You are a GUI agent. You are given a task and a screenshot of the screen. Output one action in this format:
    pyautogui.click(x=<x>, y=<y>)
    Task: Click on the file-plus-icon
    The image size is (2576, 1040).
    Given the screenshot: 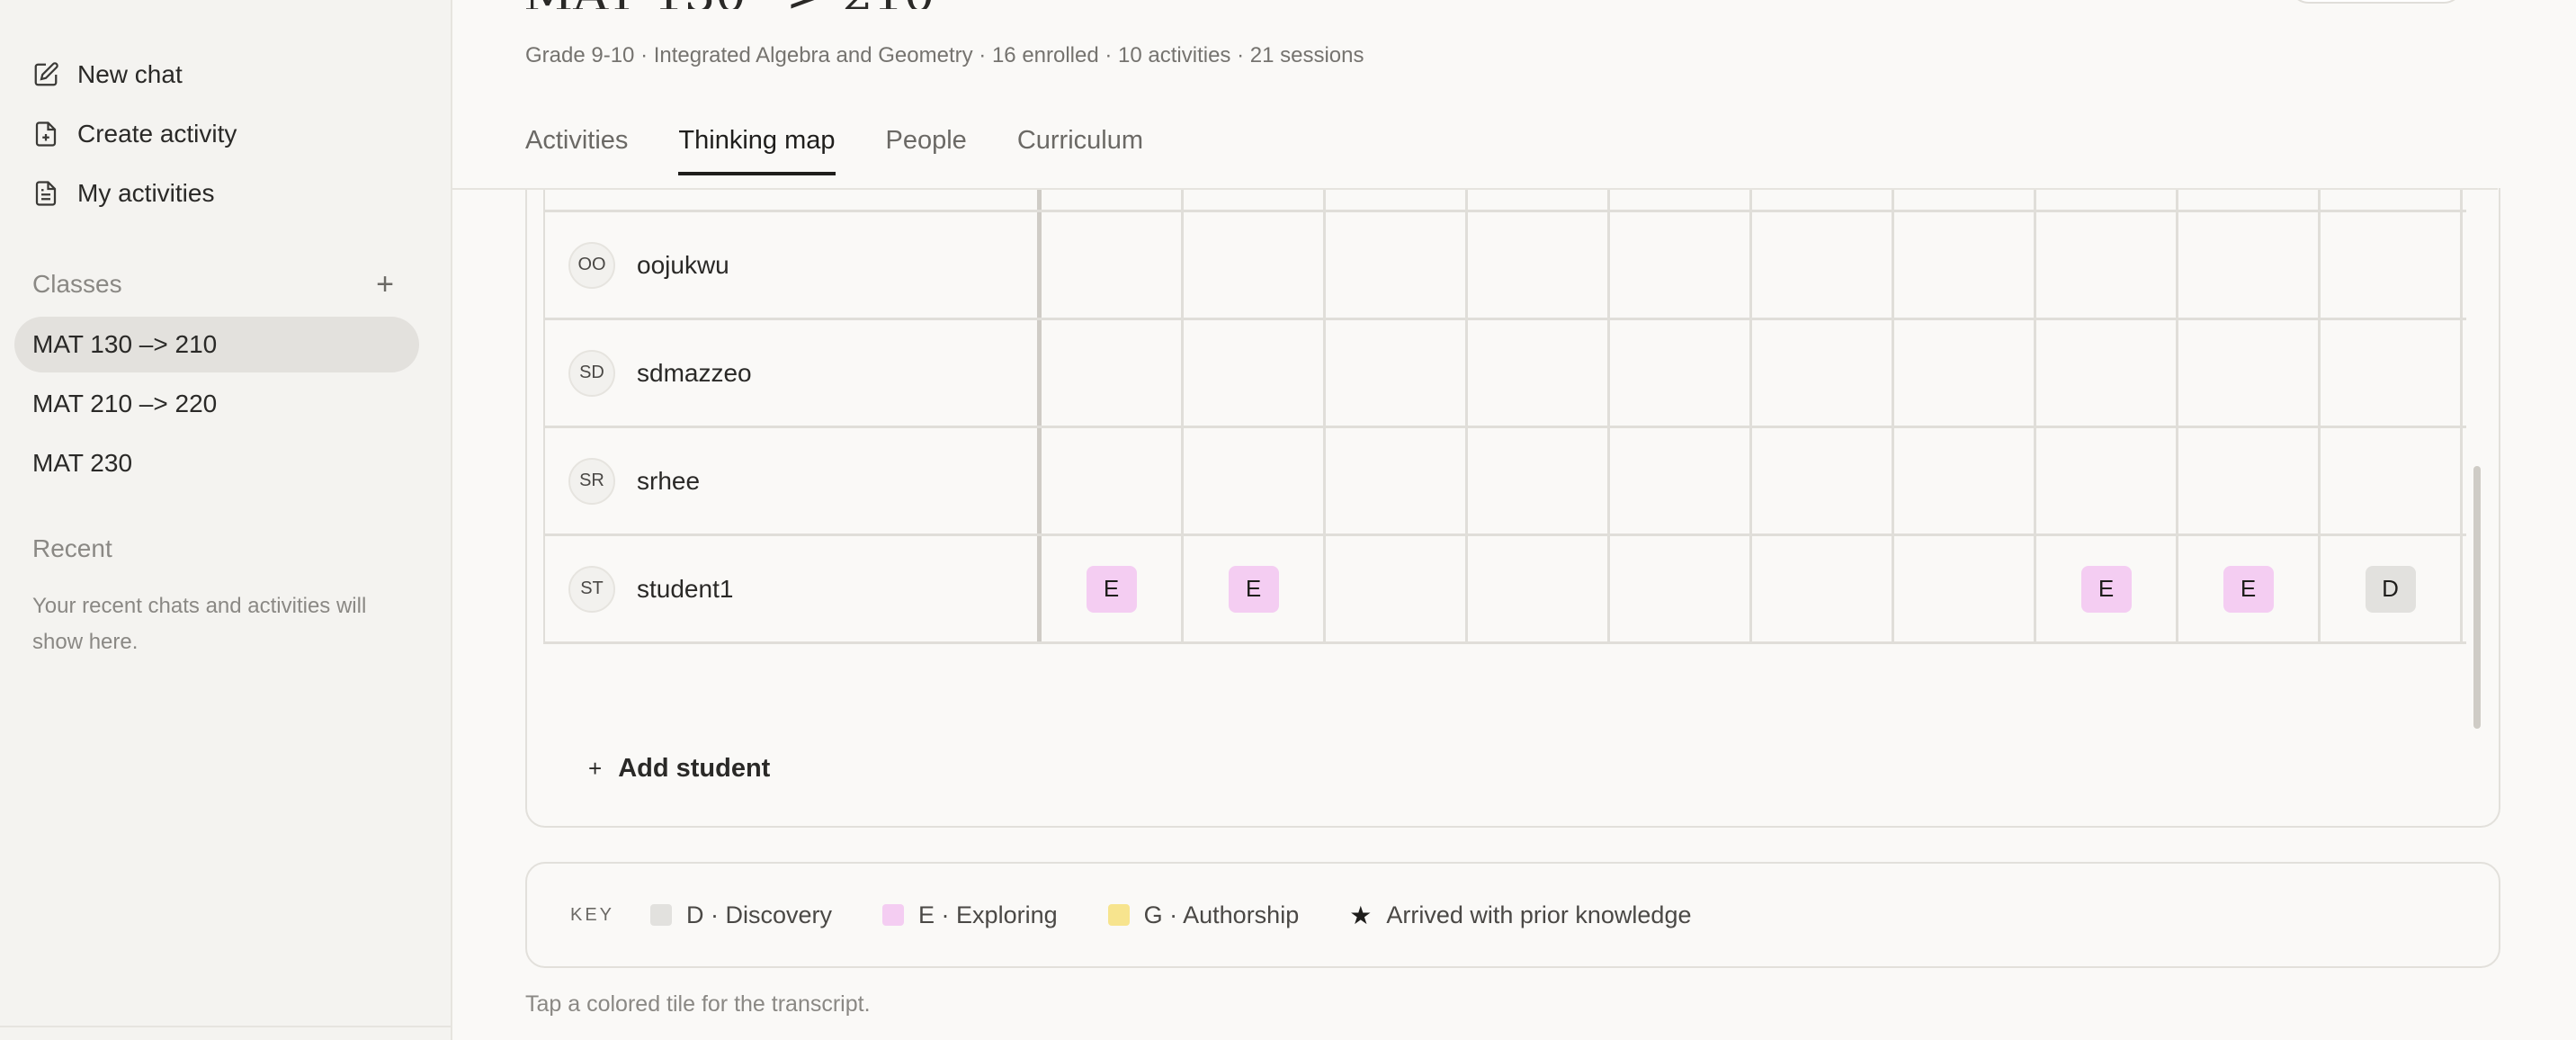 What is the action you would take?
    pyautogui.click(x=46, y=134)
    